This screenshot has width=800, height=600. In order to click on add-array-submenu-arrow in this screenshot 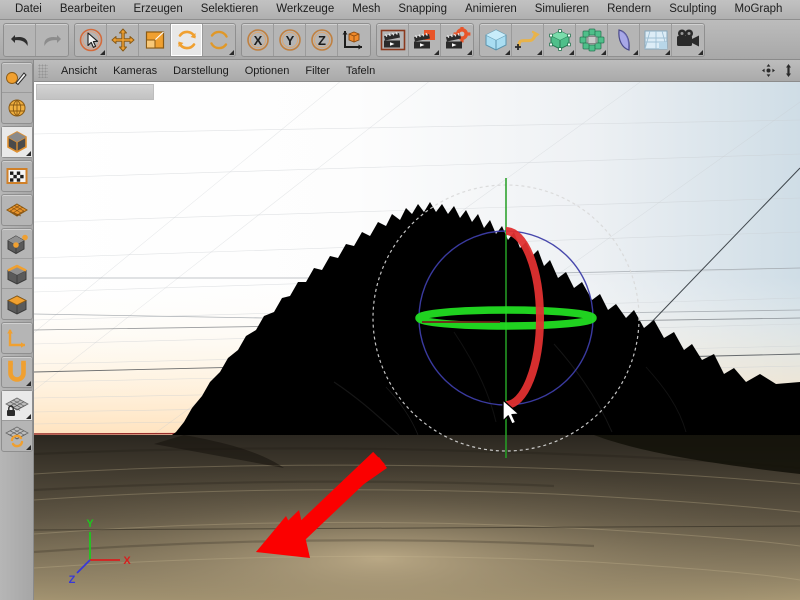, I will do `click(603, 52)`.